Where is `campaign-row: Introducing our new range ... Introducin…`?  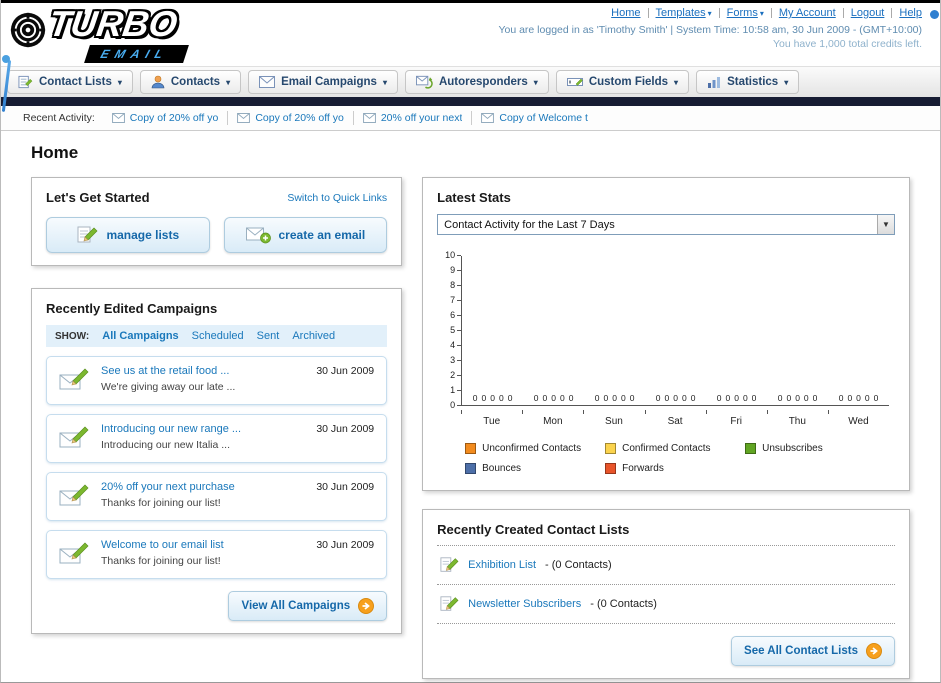
campaign-row: Introducing our new range ... Introducin… is located at coordinates (217, 438).